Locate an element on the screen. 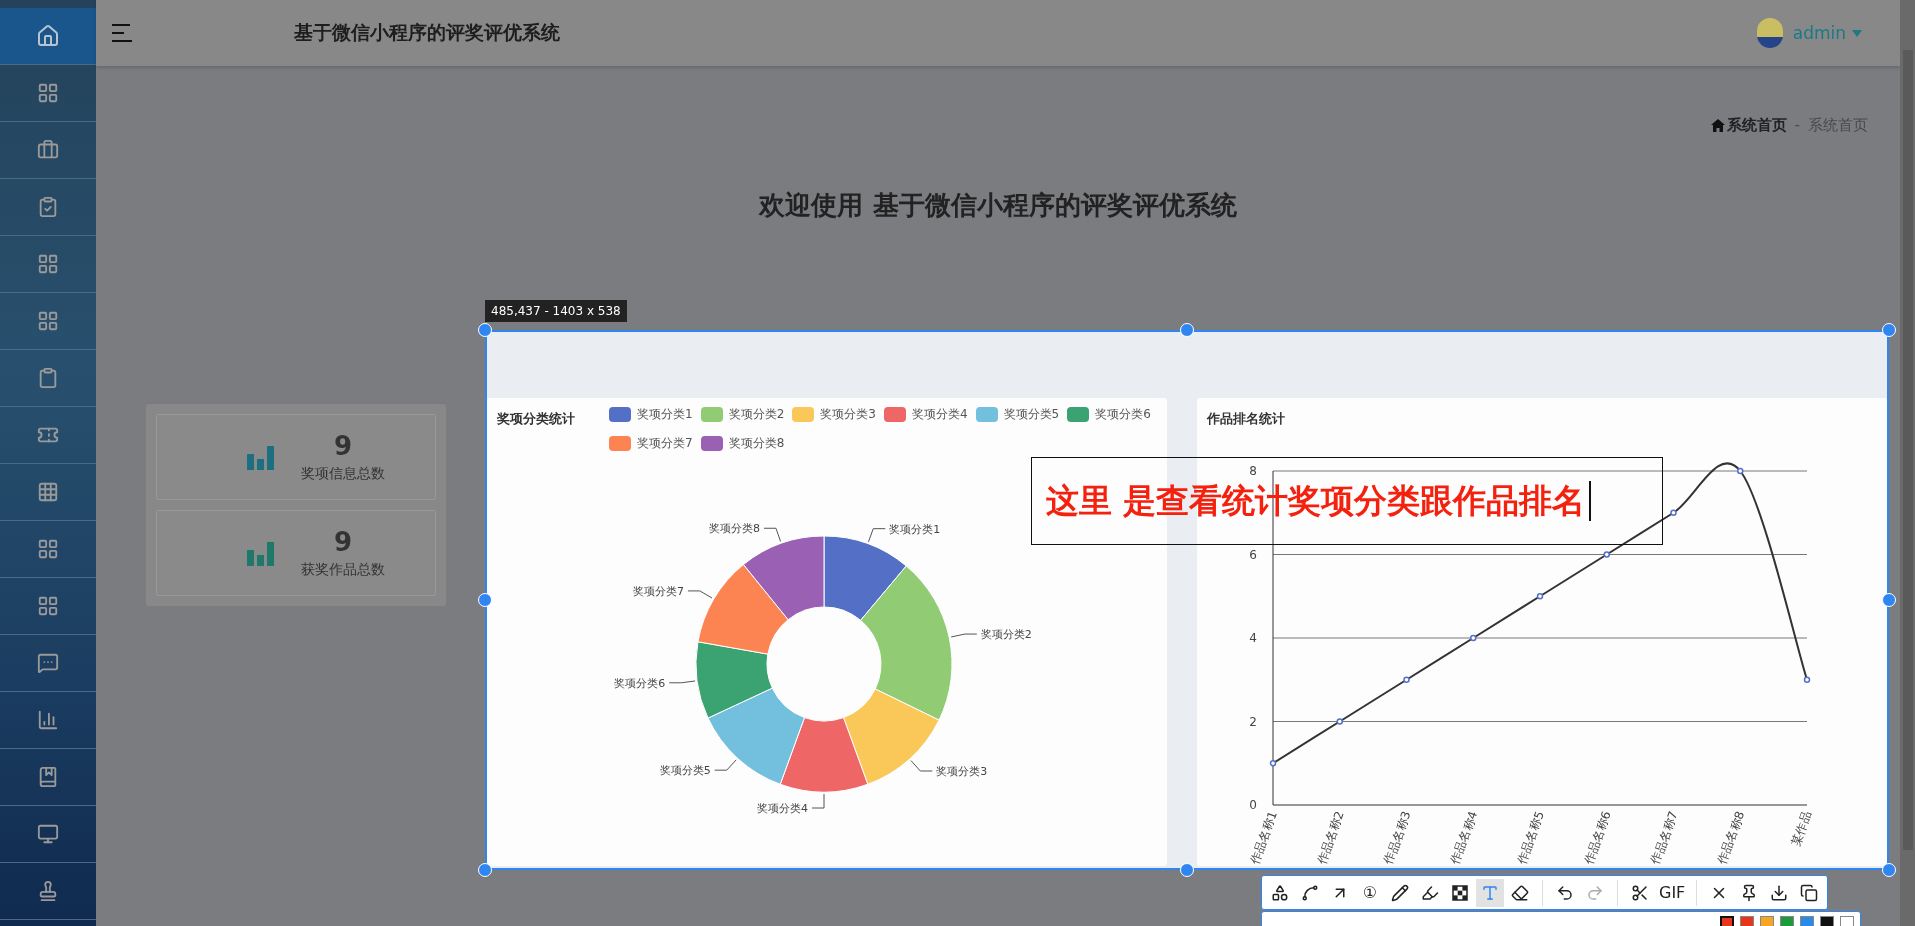 This screenshot has height=926, width=1915. stat-label: 获奖作品总数 is located at coordinates (343, 570).